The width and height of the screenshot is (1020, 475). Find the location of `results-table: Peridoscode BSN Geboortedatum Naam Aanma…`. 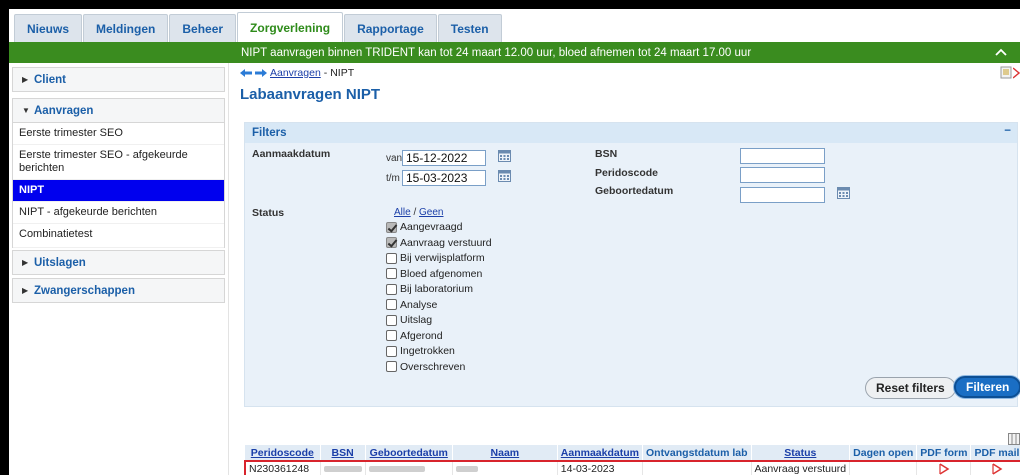

results-table: Peridoscode BSN Geboortedatum Naam Aanma… is located at coordinates (631, 460).